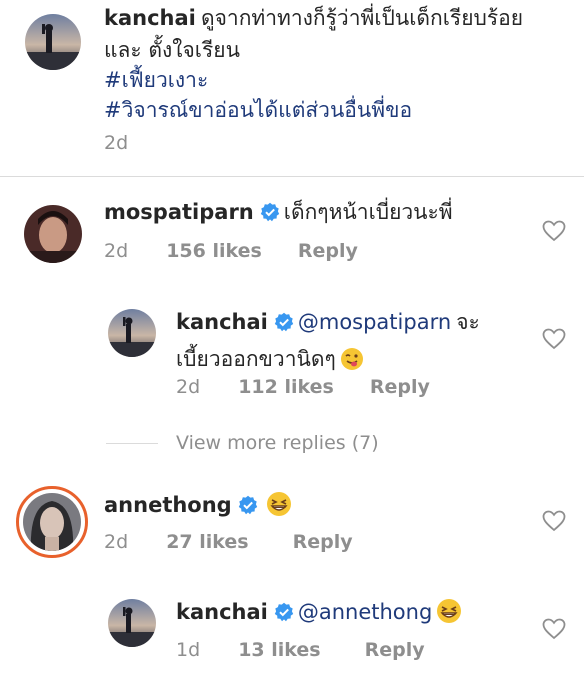 The image size is (584, 682). What do you see at coordinates (172, 50) in the screenshot?
I see `comment-text-line2: และ ตั้งใจเรียน` at bounding box center [172, 50].